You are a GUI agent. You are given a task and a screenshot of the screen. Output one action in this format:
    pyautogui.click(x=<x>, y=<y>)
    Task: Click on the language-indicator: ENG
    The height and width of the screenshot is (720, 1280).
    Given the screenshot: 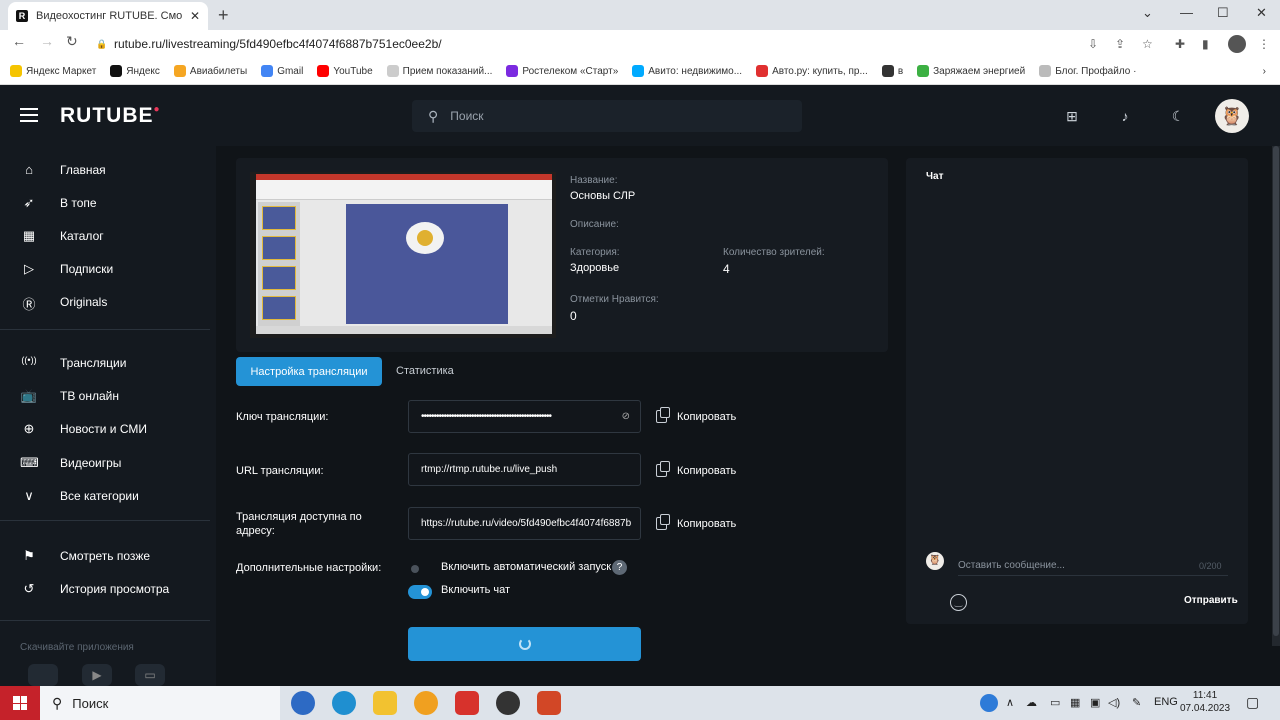 What is the action you would take?
    pyautogui.click(x=1166, y=702)
    